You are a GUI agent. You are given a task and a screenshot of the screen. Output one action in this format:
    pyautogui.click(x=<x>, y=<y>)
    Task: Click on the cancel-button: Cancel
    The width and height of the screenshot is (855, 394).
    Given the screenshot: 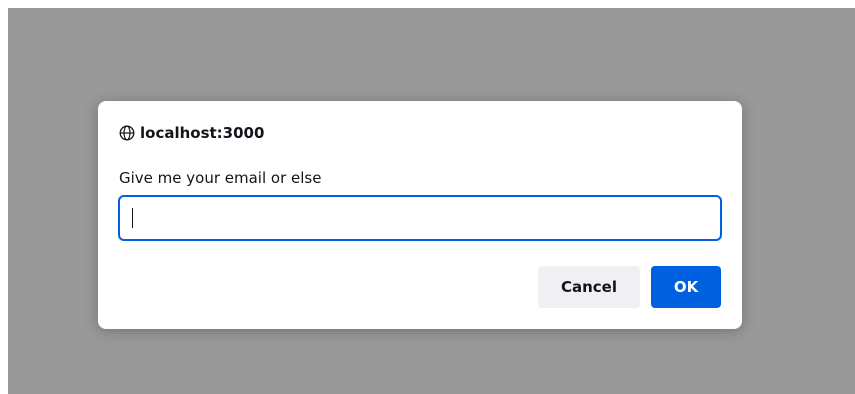 What is the action you would take?
    pyautogui.click(x=589, y=287)
    